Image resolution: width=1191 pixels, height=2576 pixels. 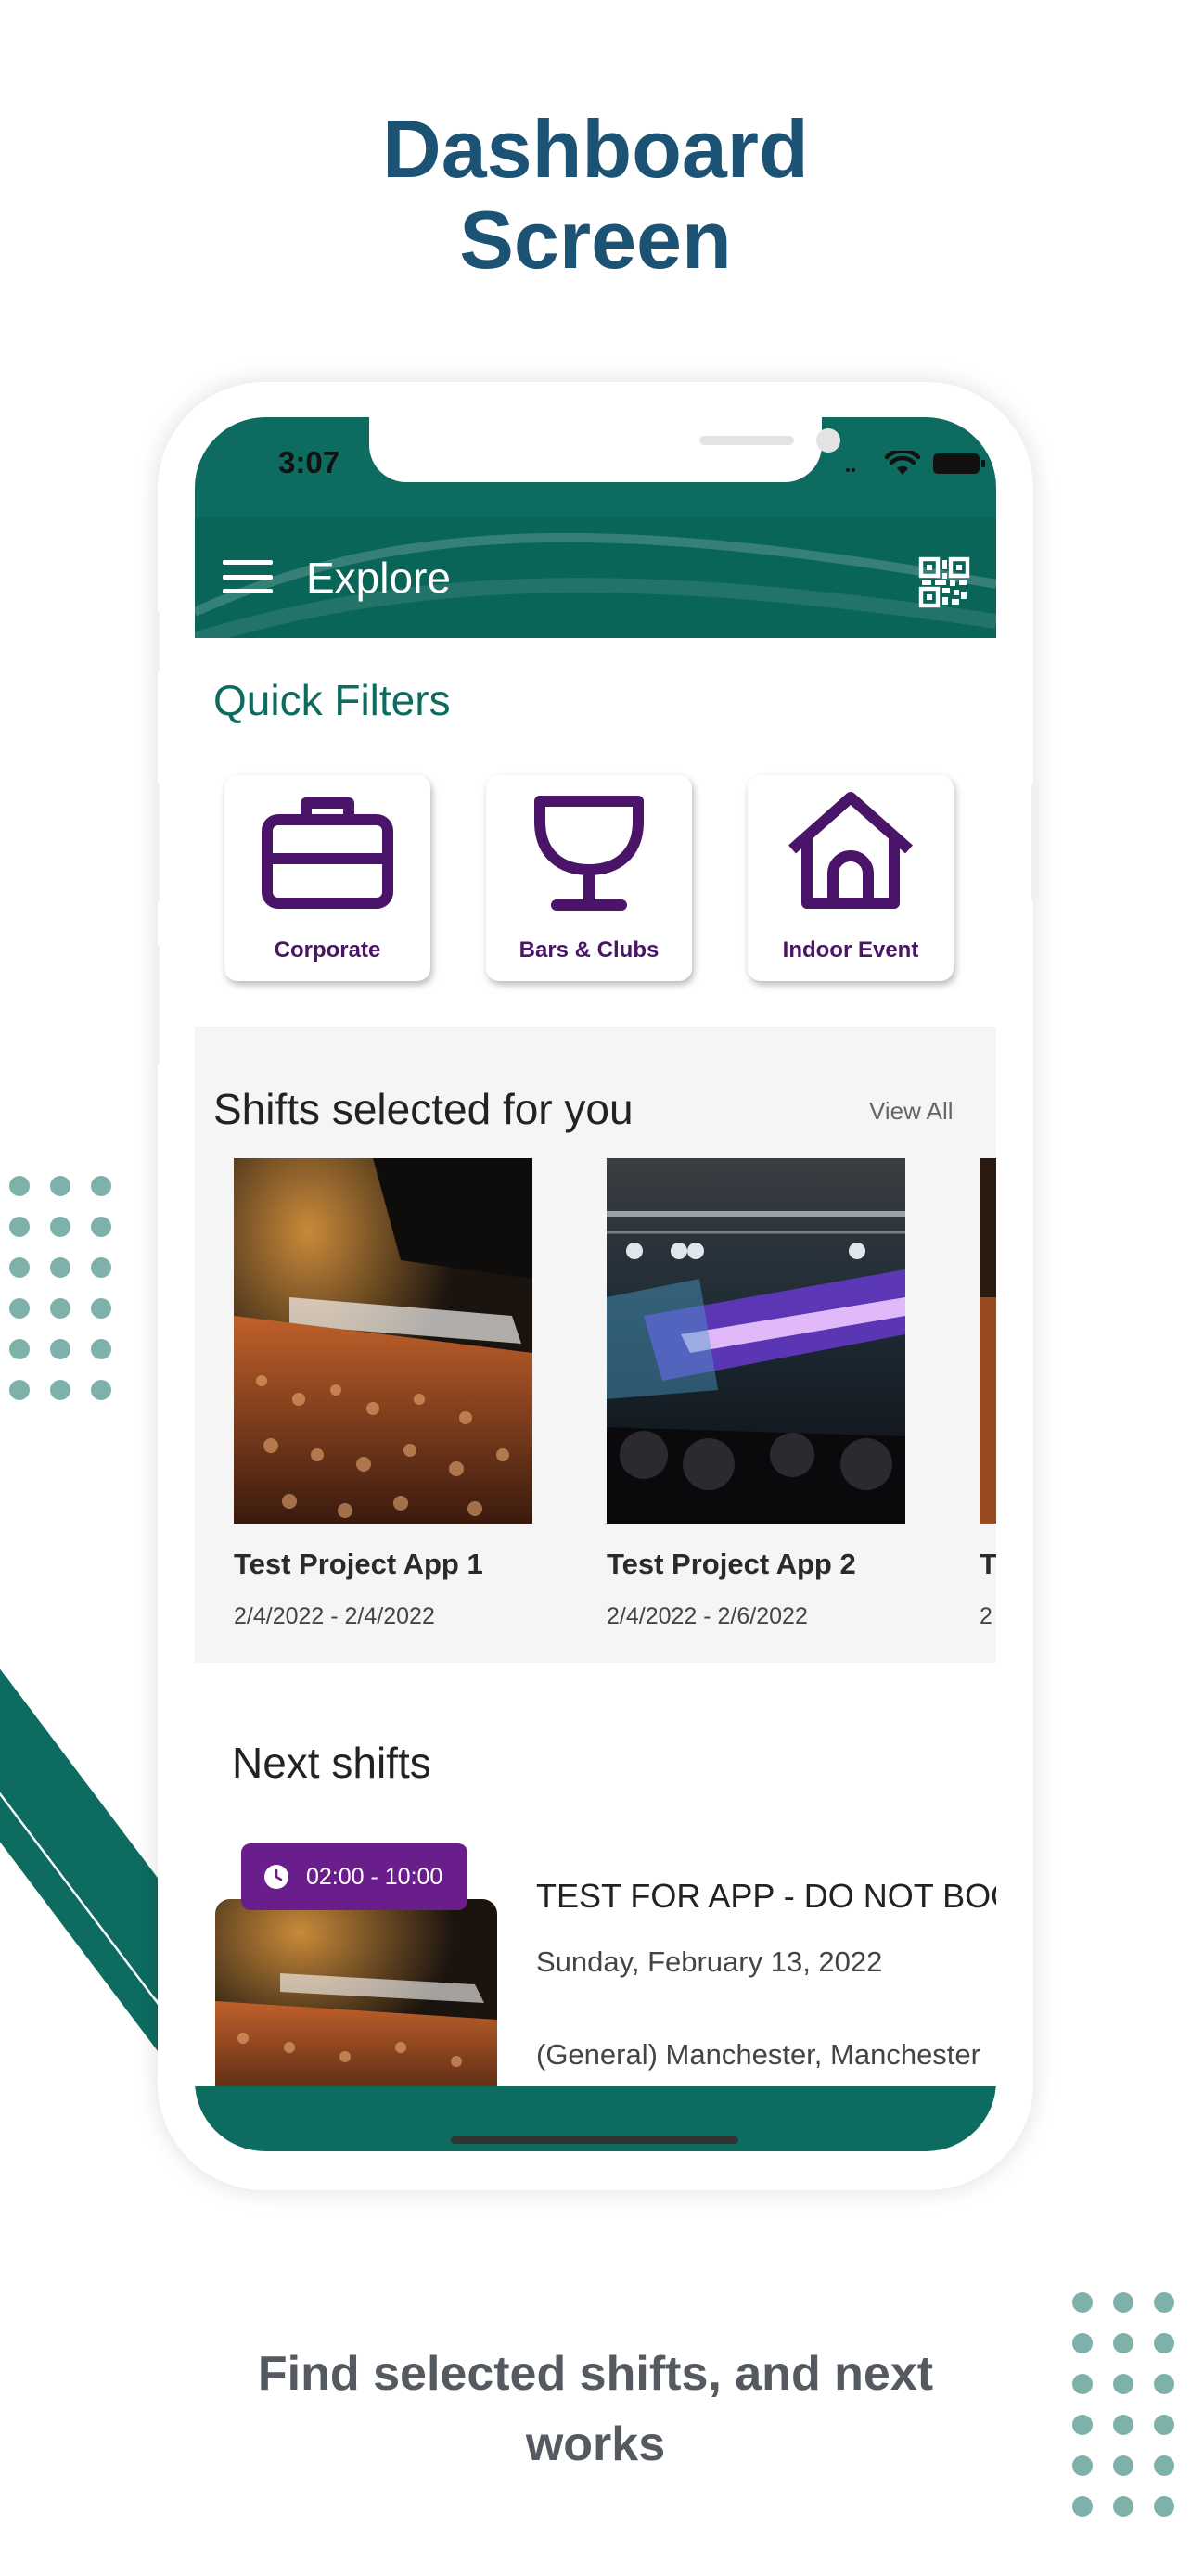 I want to click on quick-filters-title: Quick Filters, so click(x=332, y=700).